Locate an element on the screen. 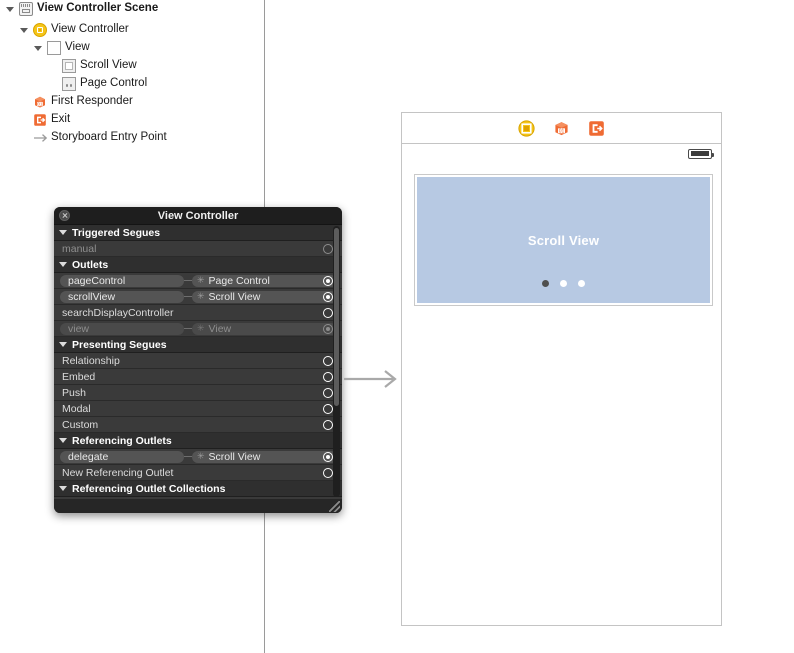 This screenshot has width=794, height=653. connection-target-pill: ✳ Page Control is located at coordinates (264, 280).